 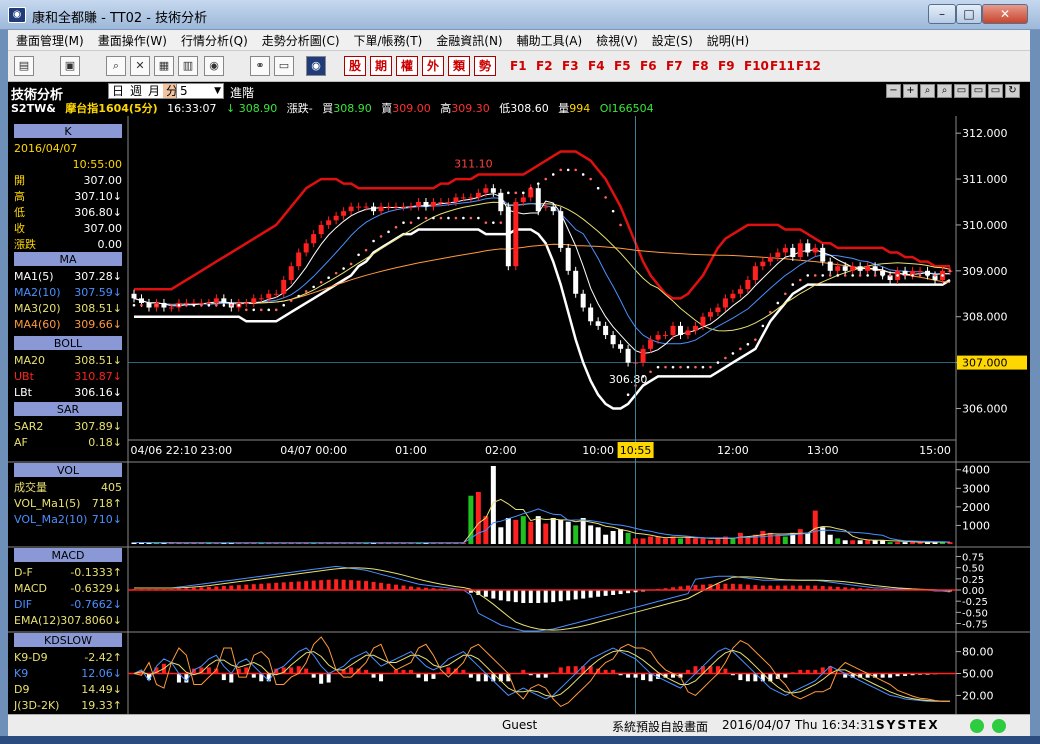 What do you see at coordinates (459, 66) in the screenshot?
I see `market-button-4: 類` at bounding box center [459, 66].